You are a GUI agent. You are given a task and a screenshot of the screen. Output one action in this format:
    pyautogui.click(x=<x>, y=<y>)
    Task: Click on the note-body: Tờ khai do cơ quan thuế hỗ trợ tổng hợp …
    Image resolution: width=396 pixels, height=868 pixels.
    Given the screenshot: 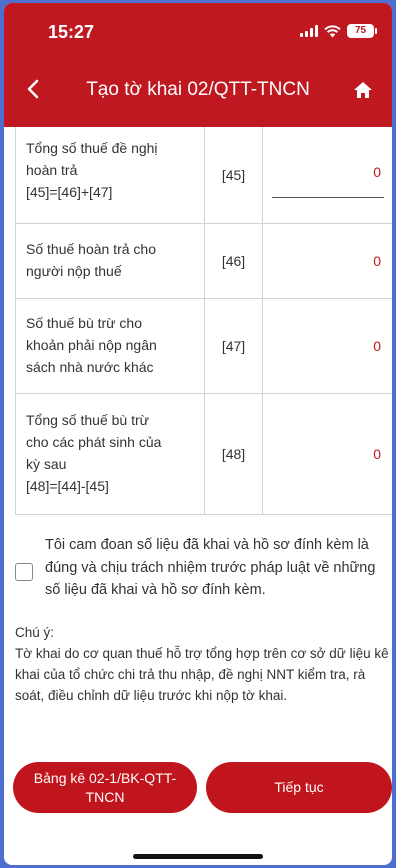 What is the action you would take?
    pyautogui.click(x=202, y=674)
    